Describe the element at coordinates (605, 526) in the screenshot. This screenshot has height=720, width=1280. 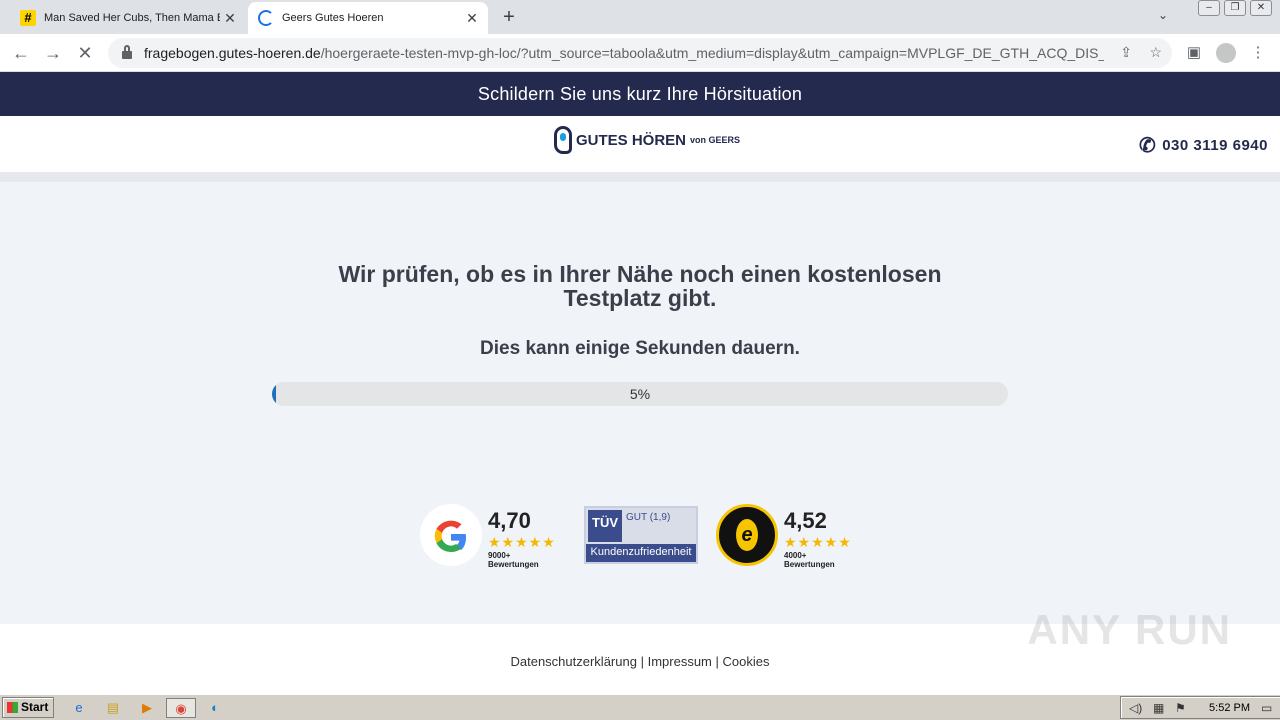
I see `tuv-logo: TÜV` at that location.